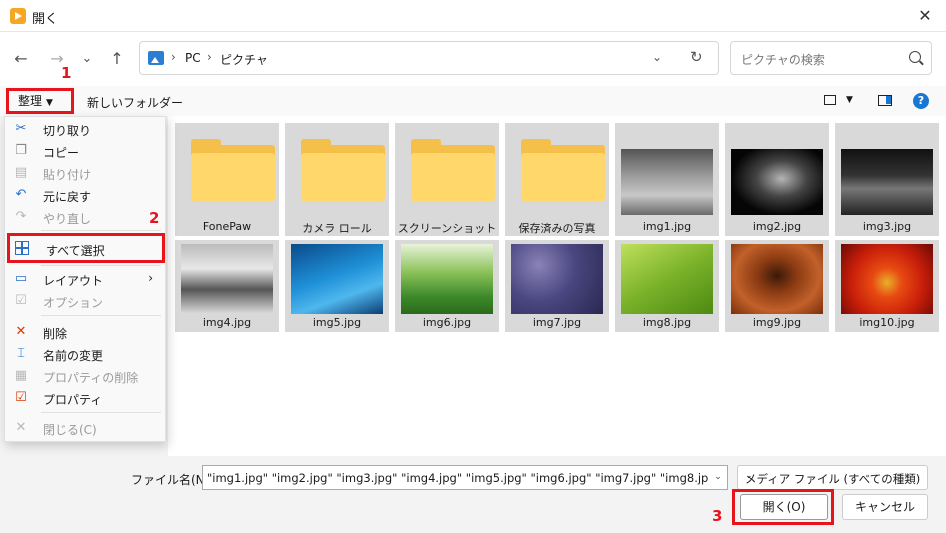  Describe the element at coordinates (193, 58) in the screenshot. I see `breadcrumb-pc: PC` at that location.